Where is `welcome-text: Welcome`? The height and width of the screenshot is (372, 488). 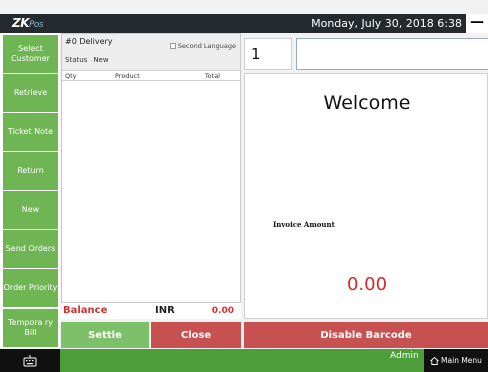
welcome-text: Welcome is located at coordinates (367, 103).